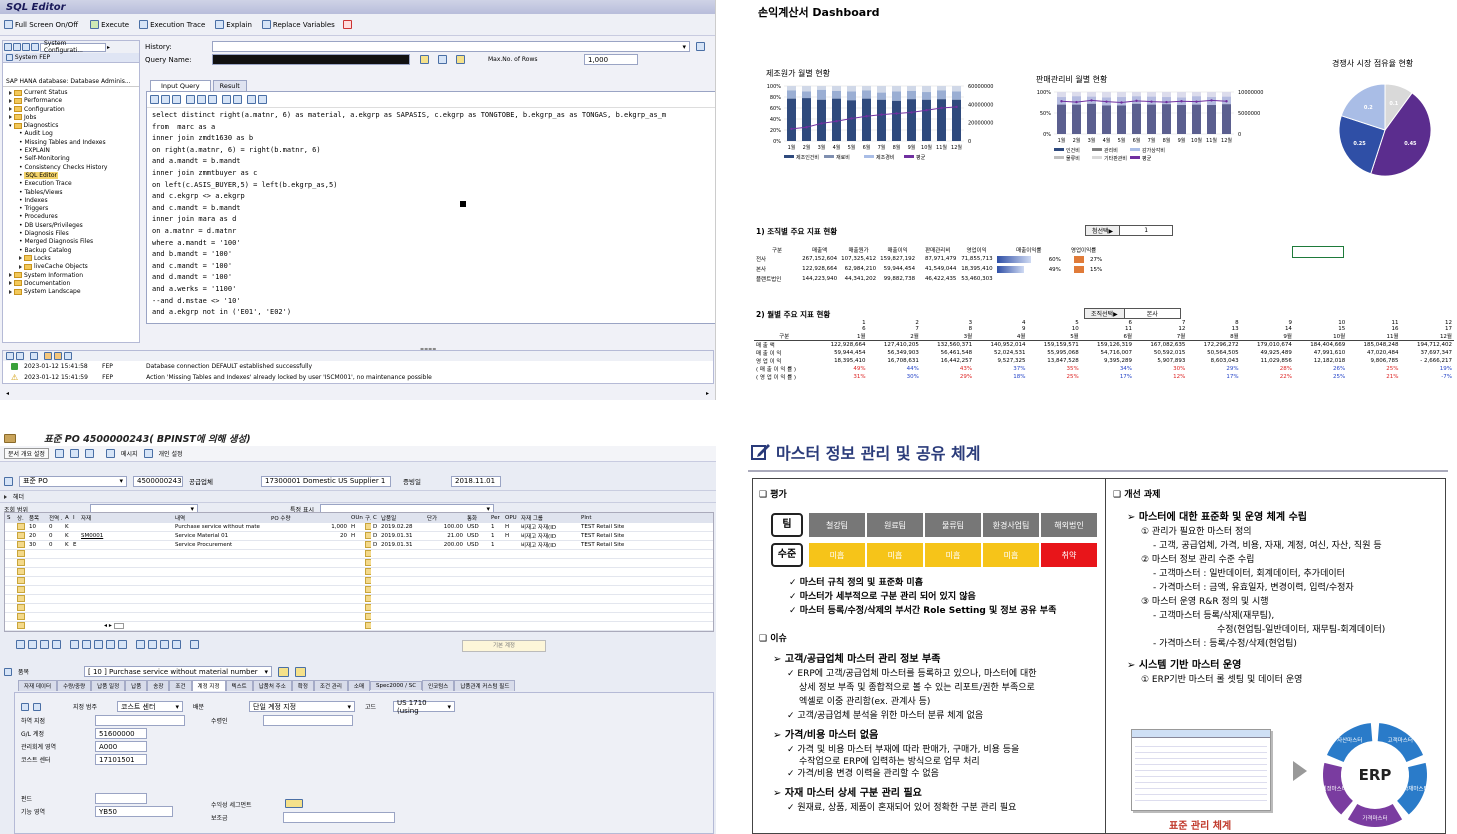 Image resolution: width=1457 pixels, height=834 pixels. What do you see at coordinates (233, 24) in the screenshot?
I see `explain-button: Explain` at bounding box center [233, 24].